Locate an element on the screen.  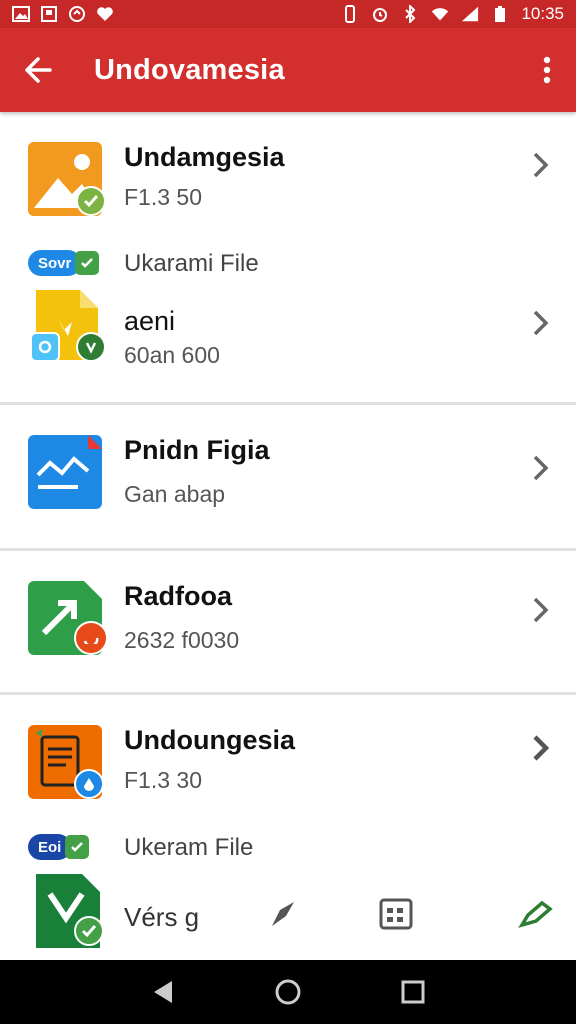
item-subtitle: F1.3 50 is located at coordinates (163, 197).